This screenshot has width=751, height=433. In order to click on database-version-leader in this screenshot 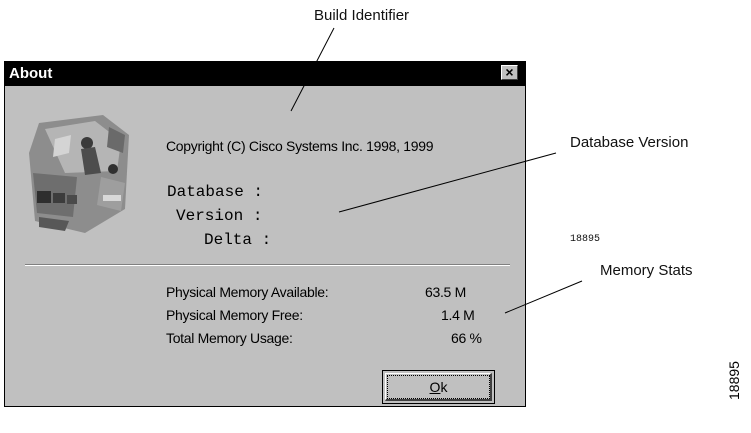, I will do `click(447, 182)`.